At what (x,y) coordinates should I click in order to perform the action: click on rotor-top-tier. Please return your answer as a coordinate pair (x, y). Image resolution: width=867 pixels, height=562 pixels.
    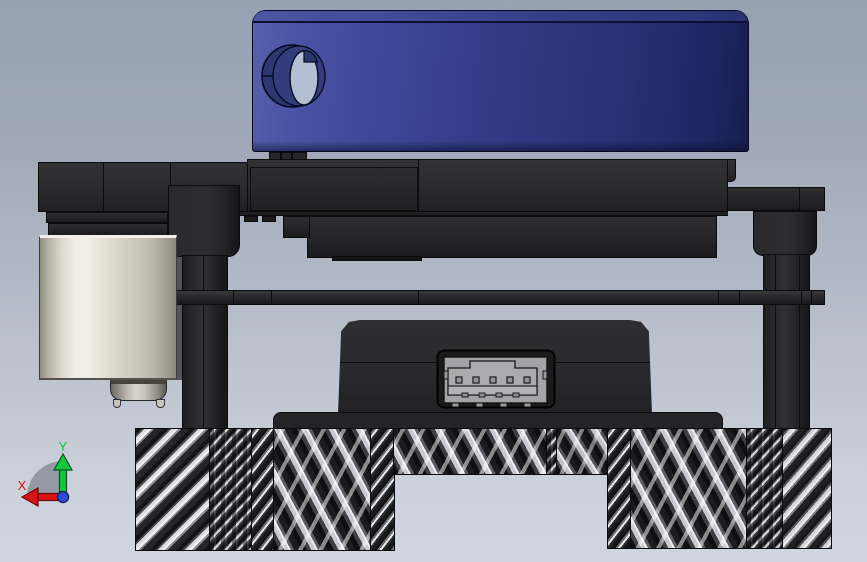
    Looking at the image, I should click on (487, 185).